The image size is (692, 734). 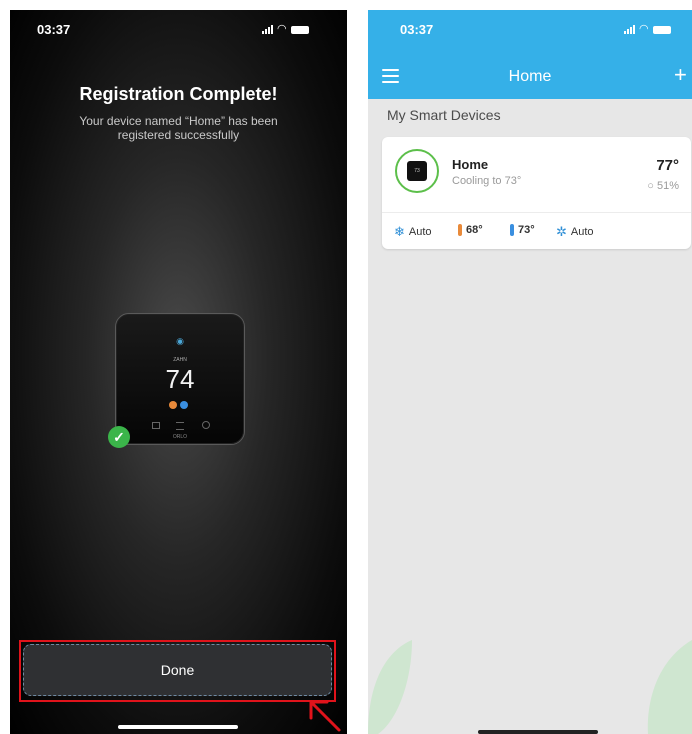 What do you see at coordinates (650, 186) in the screenshot?
I see `droplet-icon: ○` at bounding box center [650, 186].